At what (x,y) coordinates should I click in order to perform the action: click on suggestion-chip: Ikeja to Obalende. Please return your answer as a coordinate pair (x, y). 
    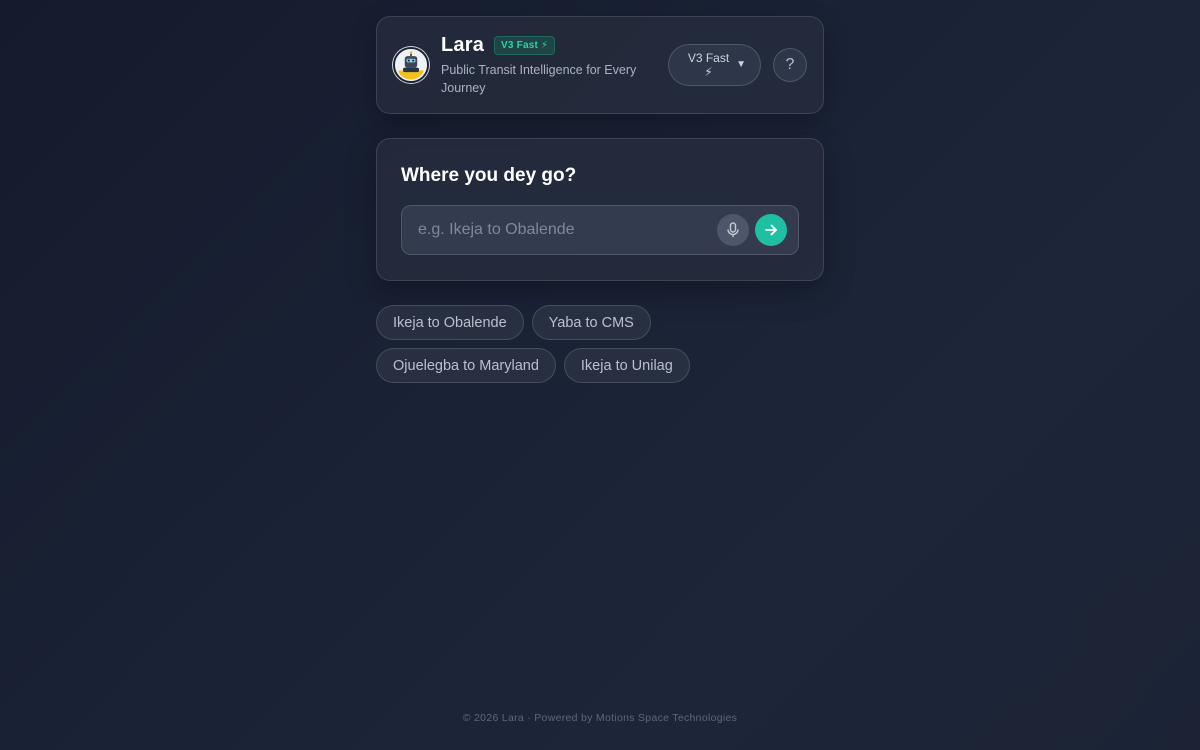
    Looking at the image, I should click on (450, 322).